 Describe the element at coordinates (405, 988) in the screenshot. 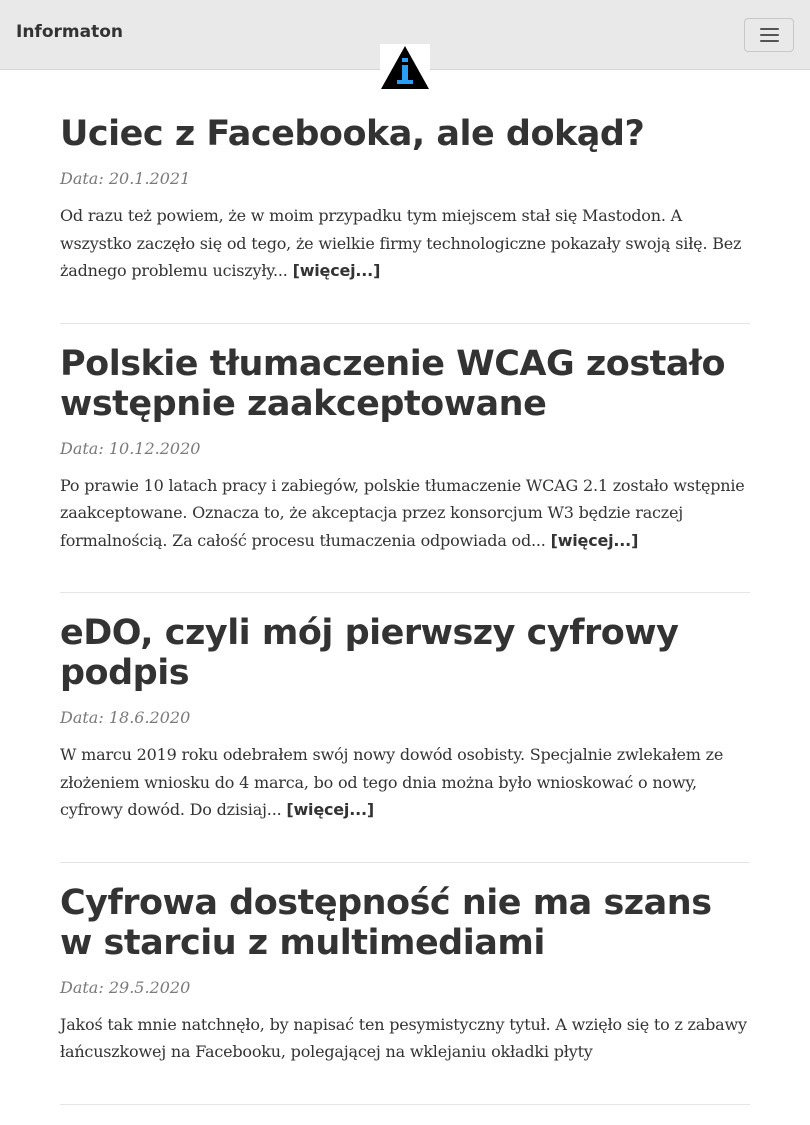

I see `post-date: Data: 29.5.2020` at that location.